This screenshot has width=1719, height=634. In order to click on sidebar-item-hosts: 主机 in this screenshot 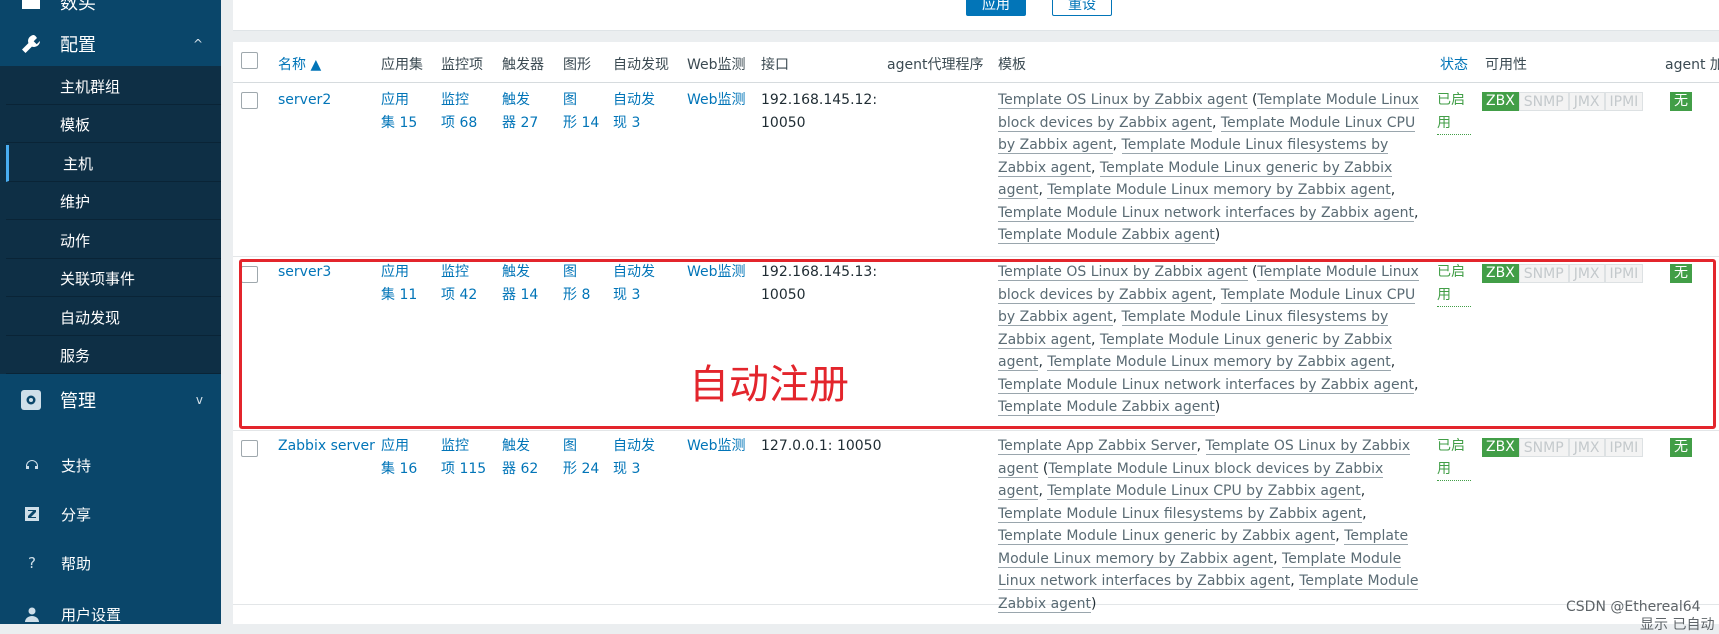, I will do `click(113, 163)`.